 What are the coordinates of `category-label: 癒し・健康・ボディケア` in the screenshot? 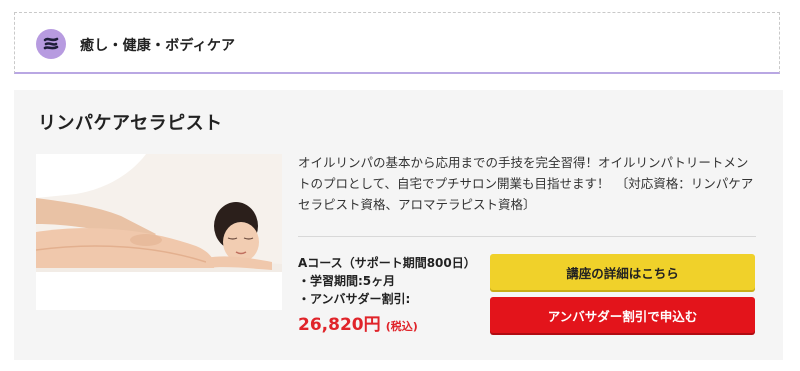 It's located at (158, 46).